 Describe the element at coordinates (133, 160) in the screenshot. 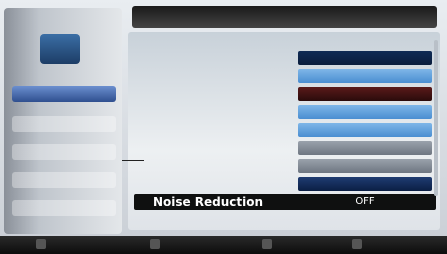

I see `callout-line` at that location.